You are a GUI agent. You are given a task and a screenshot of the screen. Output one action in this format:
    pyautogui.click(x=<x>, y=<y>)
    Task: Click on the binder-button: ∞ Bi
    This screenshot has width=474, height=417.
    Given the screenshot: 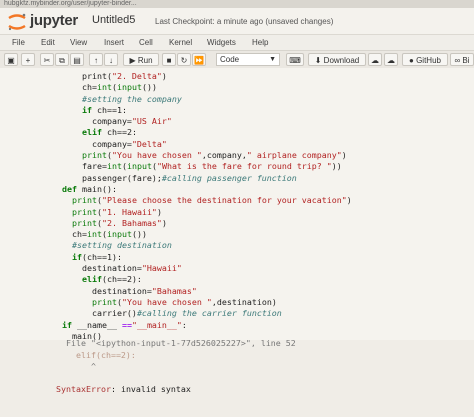 What is the action you would take?
    pyautogui.click(x=462, y=59)
    